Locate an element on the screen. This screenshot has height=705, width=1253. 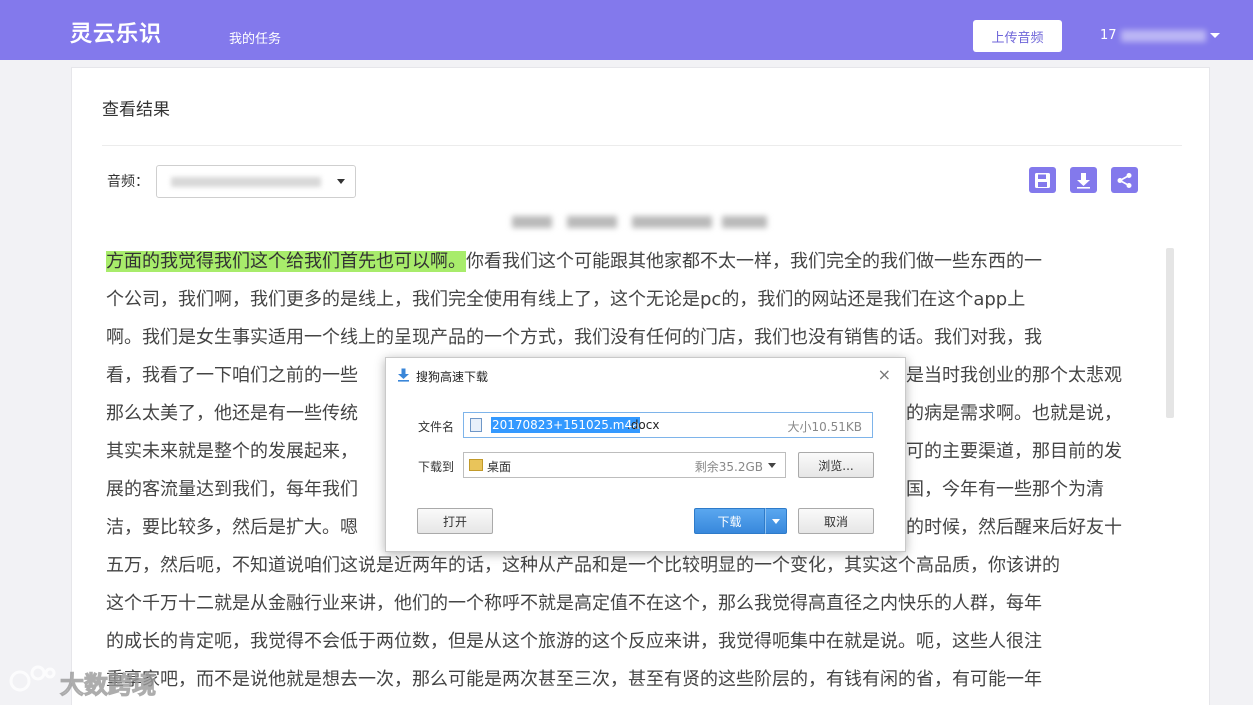
user-menu: 17 is located at coordinates (1160, 35).